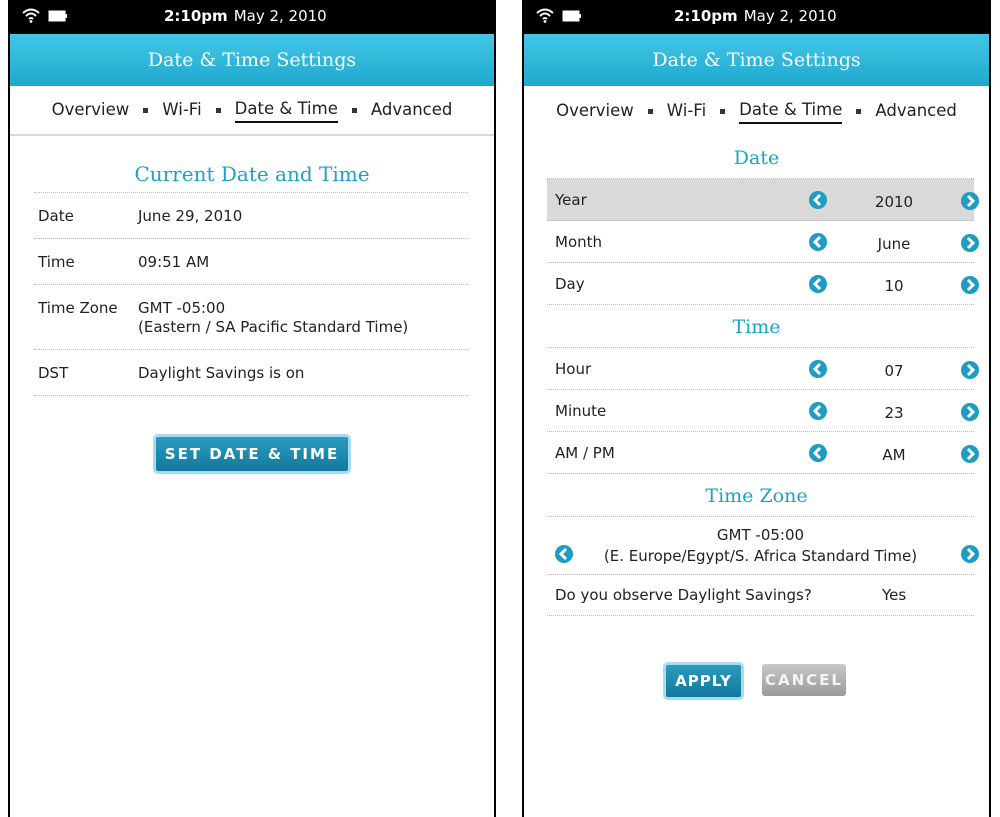 The width and height of the screenshot is (1000, 817). What do you see at coordinates (894, 202) in the screenshot?
I see `year-value: 2010` at bounding box center [894, 202].